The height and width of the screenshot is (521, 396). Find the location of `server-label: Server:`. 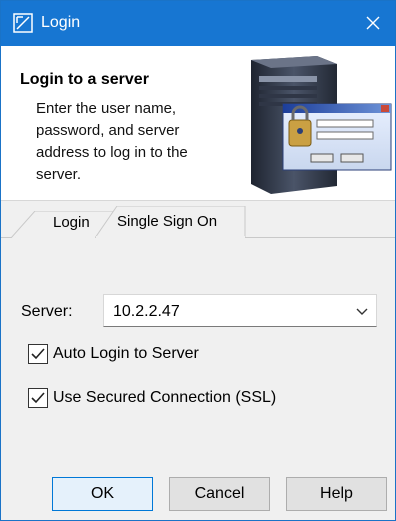

server-label: Server: is located at coordinates (47, 311).